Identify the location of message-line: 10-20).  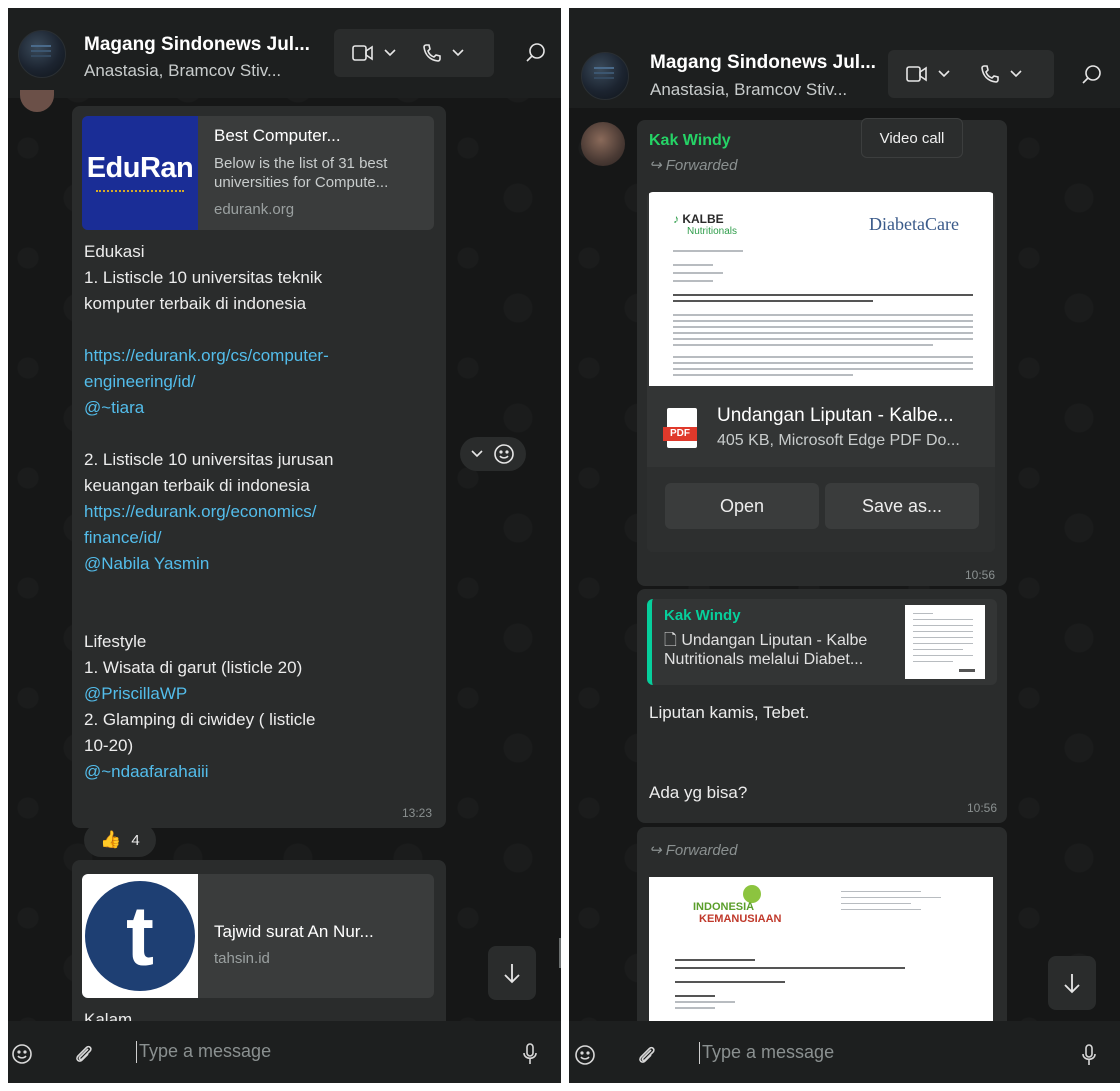
(109, 745).